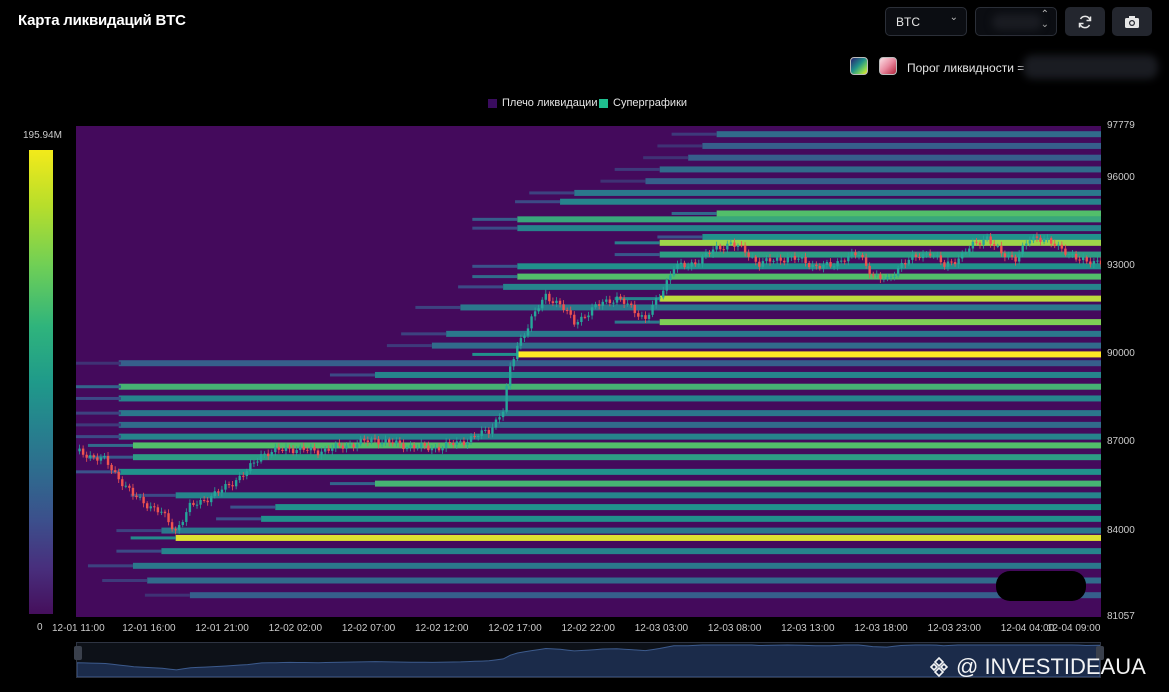 This screenshot has width=1169, height=692. What do you see at coordinates (542, 103) in the screenshot?
I see `legend-item-leverage: Плечо ликвидации` at bounding box center [542, 103].